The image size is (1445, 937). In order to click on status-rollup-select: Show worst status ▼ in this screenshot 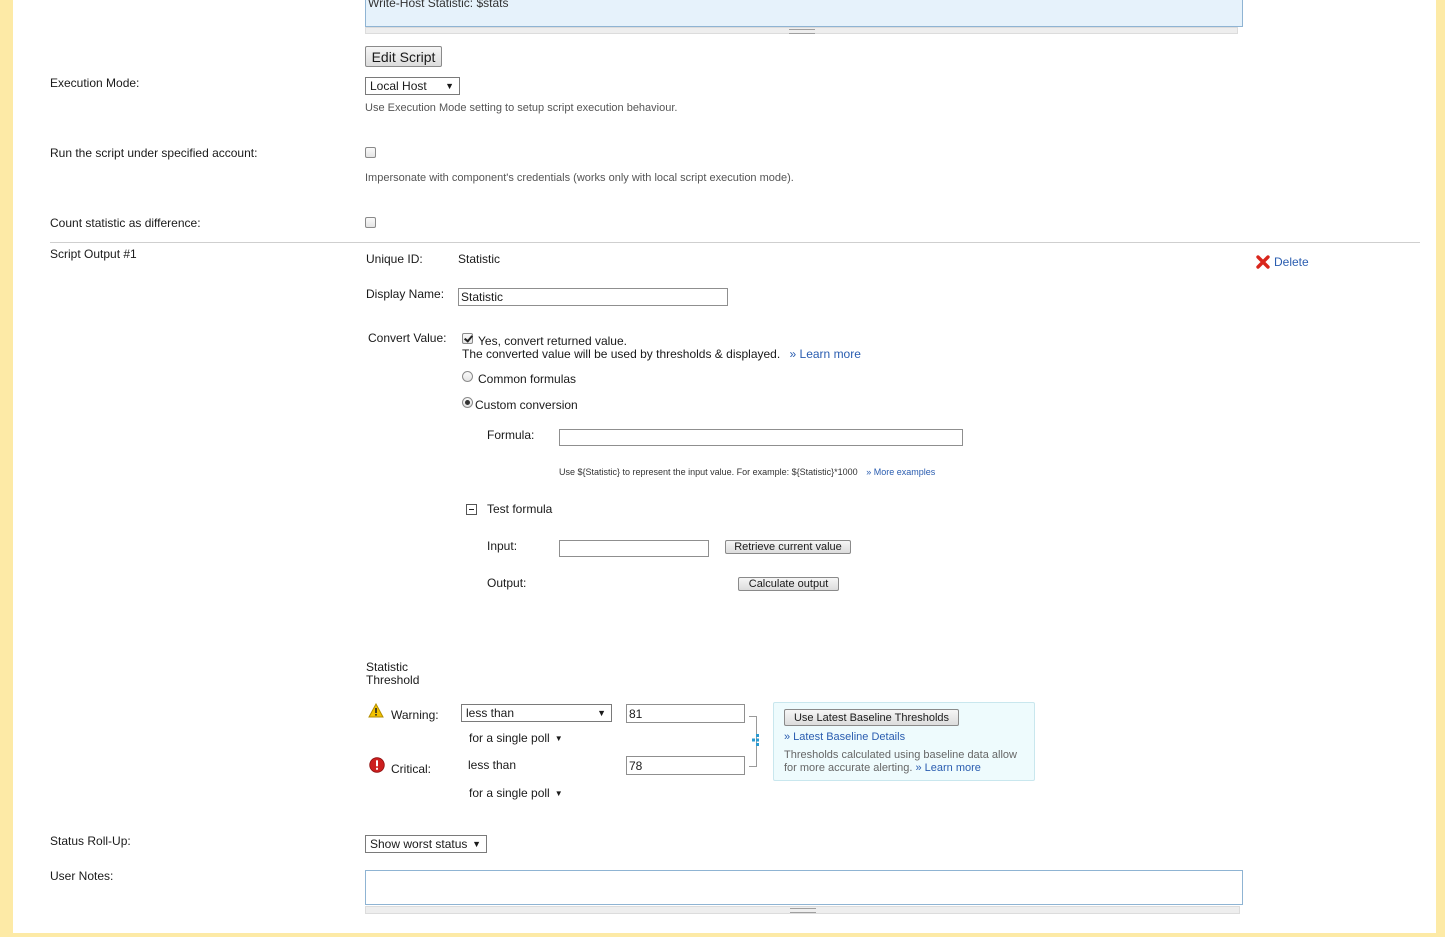, I will do `click(426, 844)`.